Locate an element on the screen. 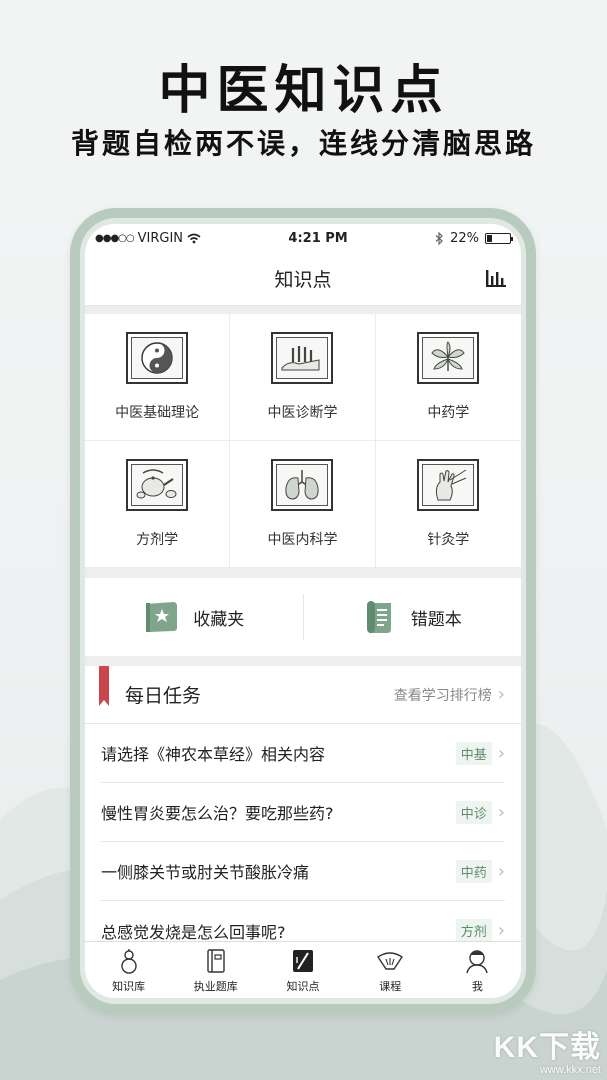 Image resolution: width=607 pixels, height=1080 pixels. signal-icon: ●●●○○ is located at coordinates (115, 238).